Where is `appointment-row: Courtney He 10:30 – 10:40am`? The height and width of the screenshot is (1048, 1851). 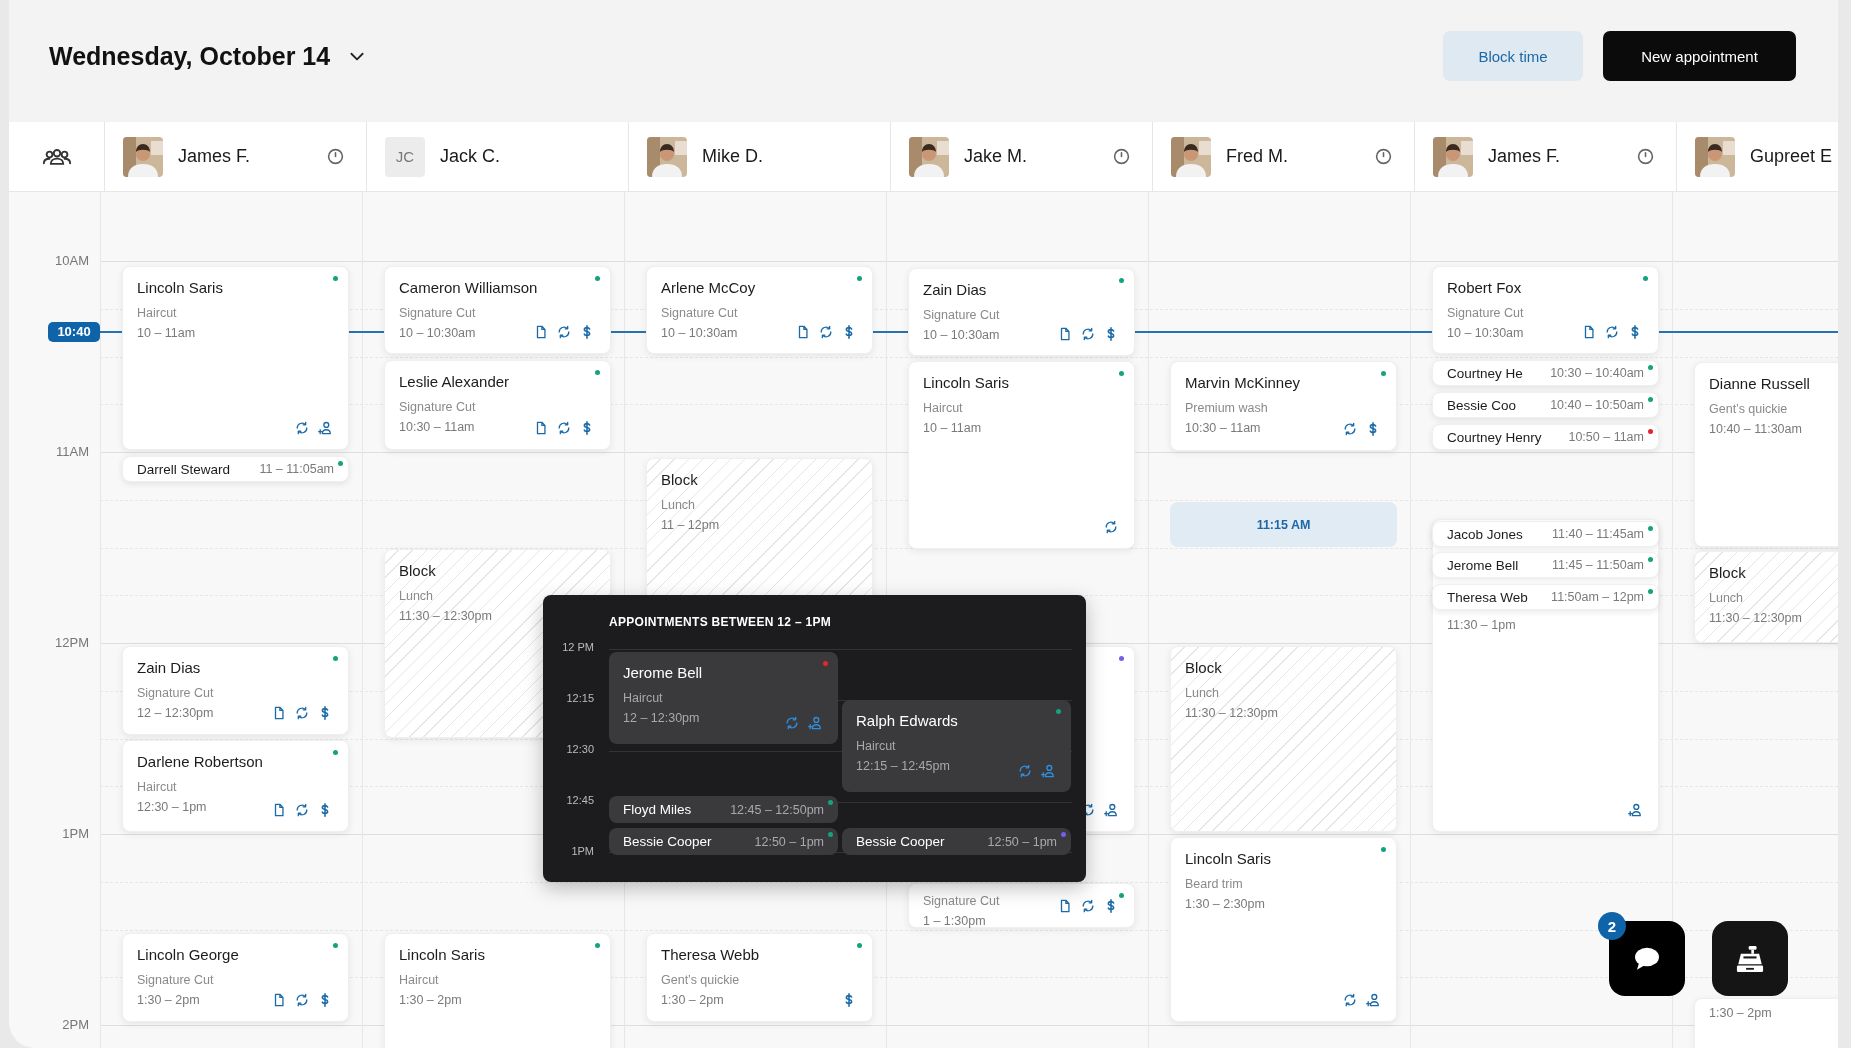 appointment-row: Courtney He 10:30 – 10:40am is located at coordinates (1545, 373).